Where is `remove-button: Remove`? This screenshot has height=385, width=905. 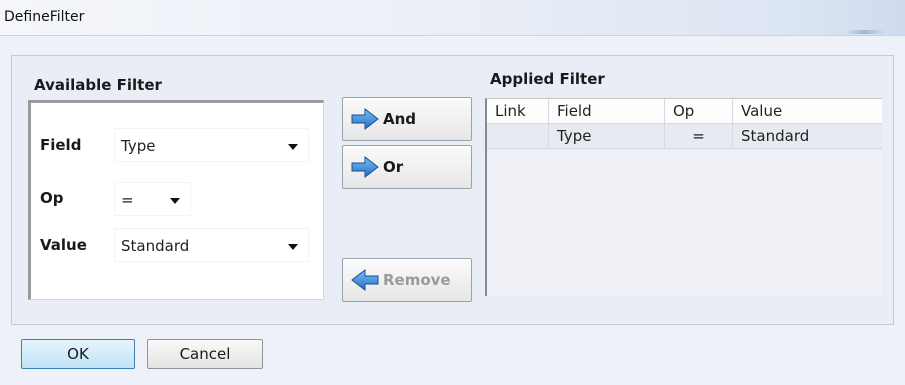 remove-button: Remove is located at coordinates (407, 280).